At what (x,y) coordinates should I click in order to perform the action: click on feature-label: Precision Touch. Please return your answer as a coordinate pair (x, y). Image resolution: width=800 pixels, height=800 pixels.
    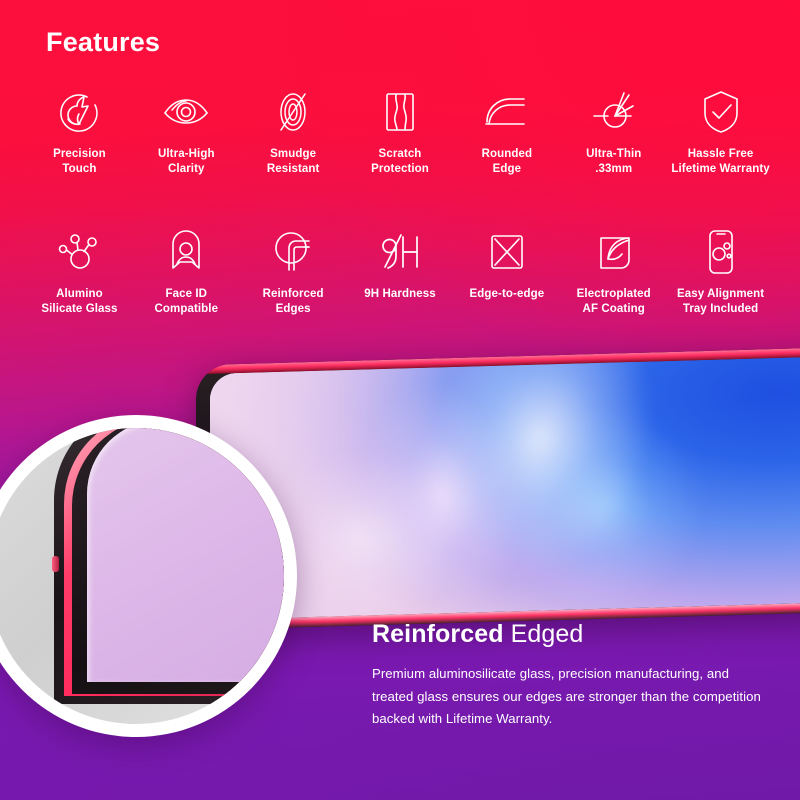
    Looking at the image, I should click on (79, 162).